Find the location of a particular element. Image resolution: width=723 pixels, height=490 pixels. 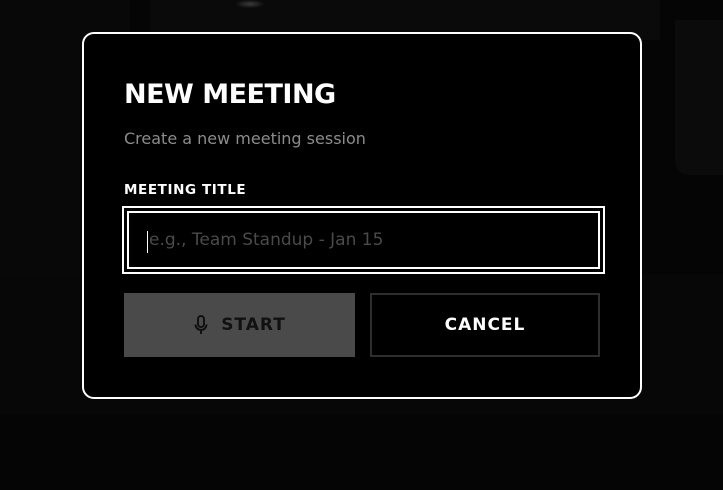

dialog-subtitle: Create a new meeting session is located at coordinates (245, 138).